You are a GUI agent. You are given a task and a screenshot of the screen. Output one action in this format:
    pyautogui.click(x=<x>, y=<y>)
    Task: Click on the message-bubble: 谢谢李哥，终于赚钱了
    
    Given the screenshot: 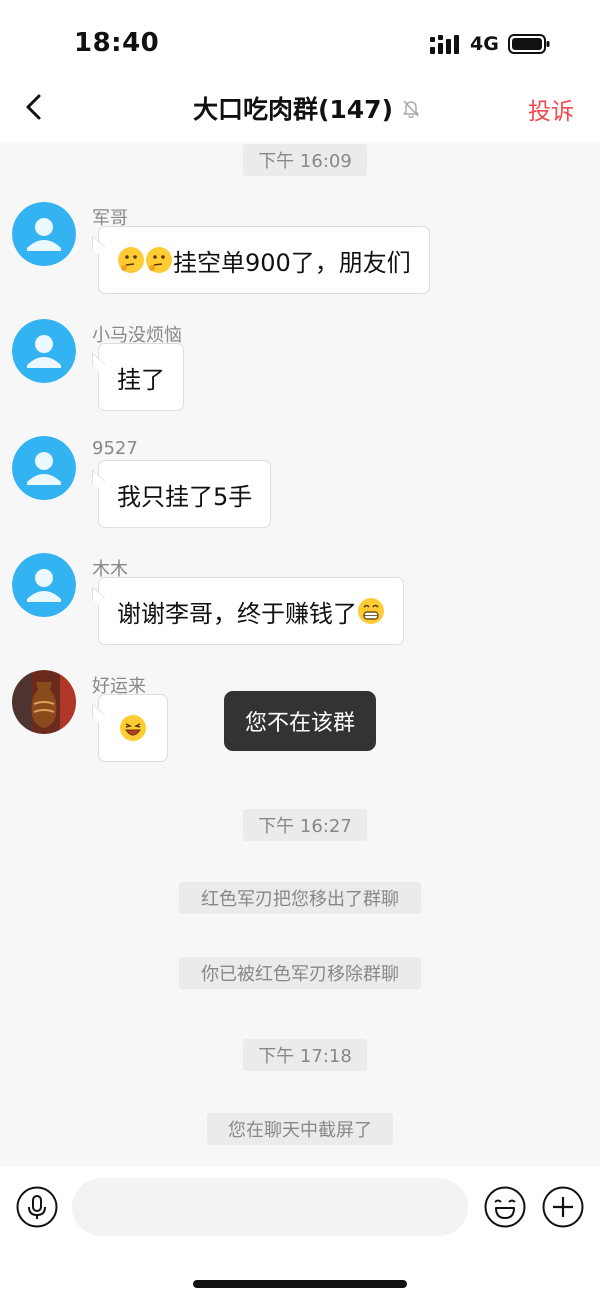 What is the action you would take?
    pyautogui.click(x=251, y=611)
    